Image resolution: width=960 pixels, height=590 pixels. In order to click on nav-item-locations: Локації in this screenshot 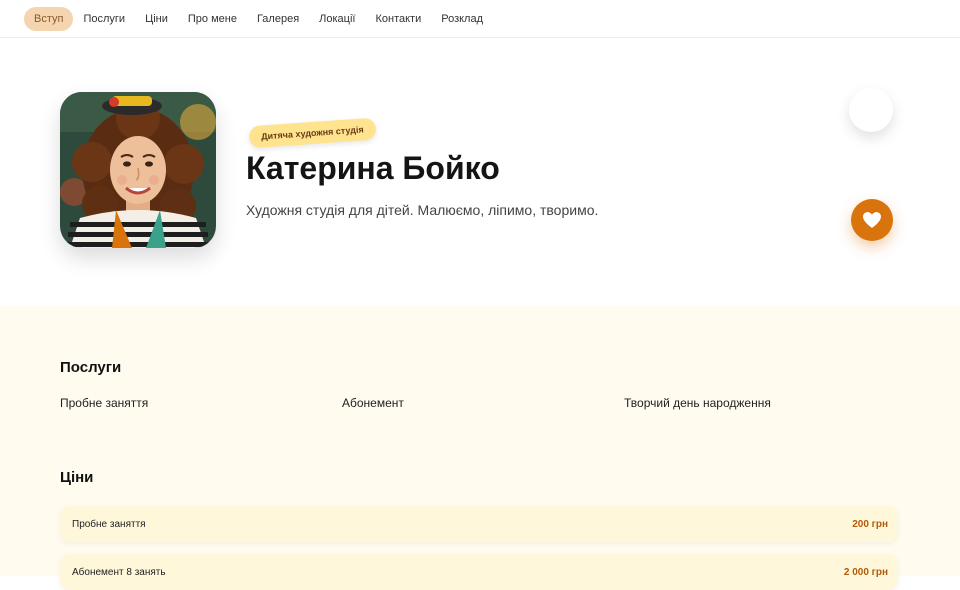, I will do `click(337, 19)`.